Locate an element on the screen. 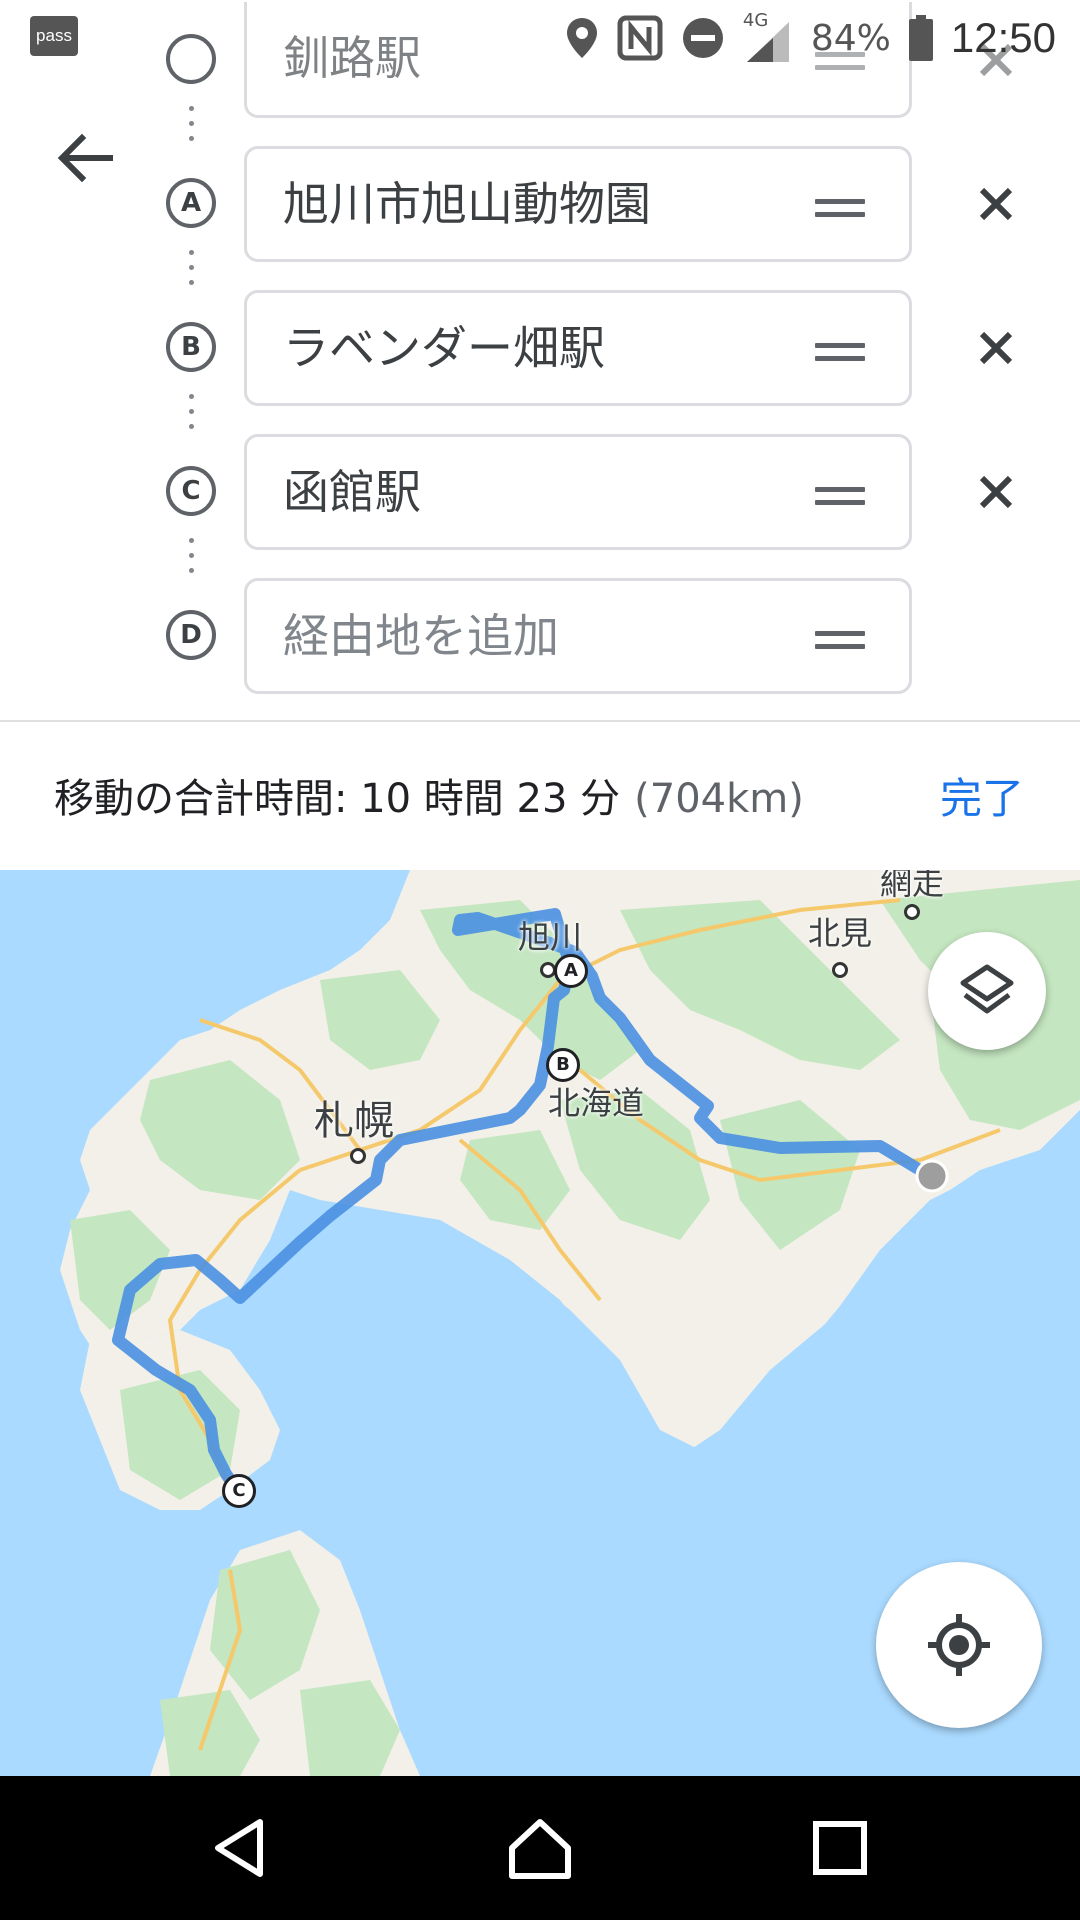 The image size is (1080, 1920). stop-a-text: 旭川市旭山動物園 is located at coordinates (467, 204).